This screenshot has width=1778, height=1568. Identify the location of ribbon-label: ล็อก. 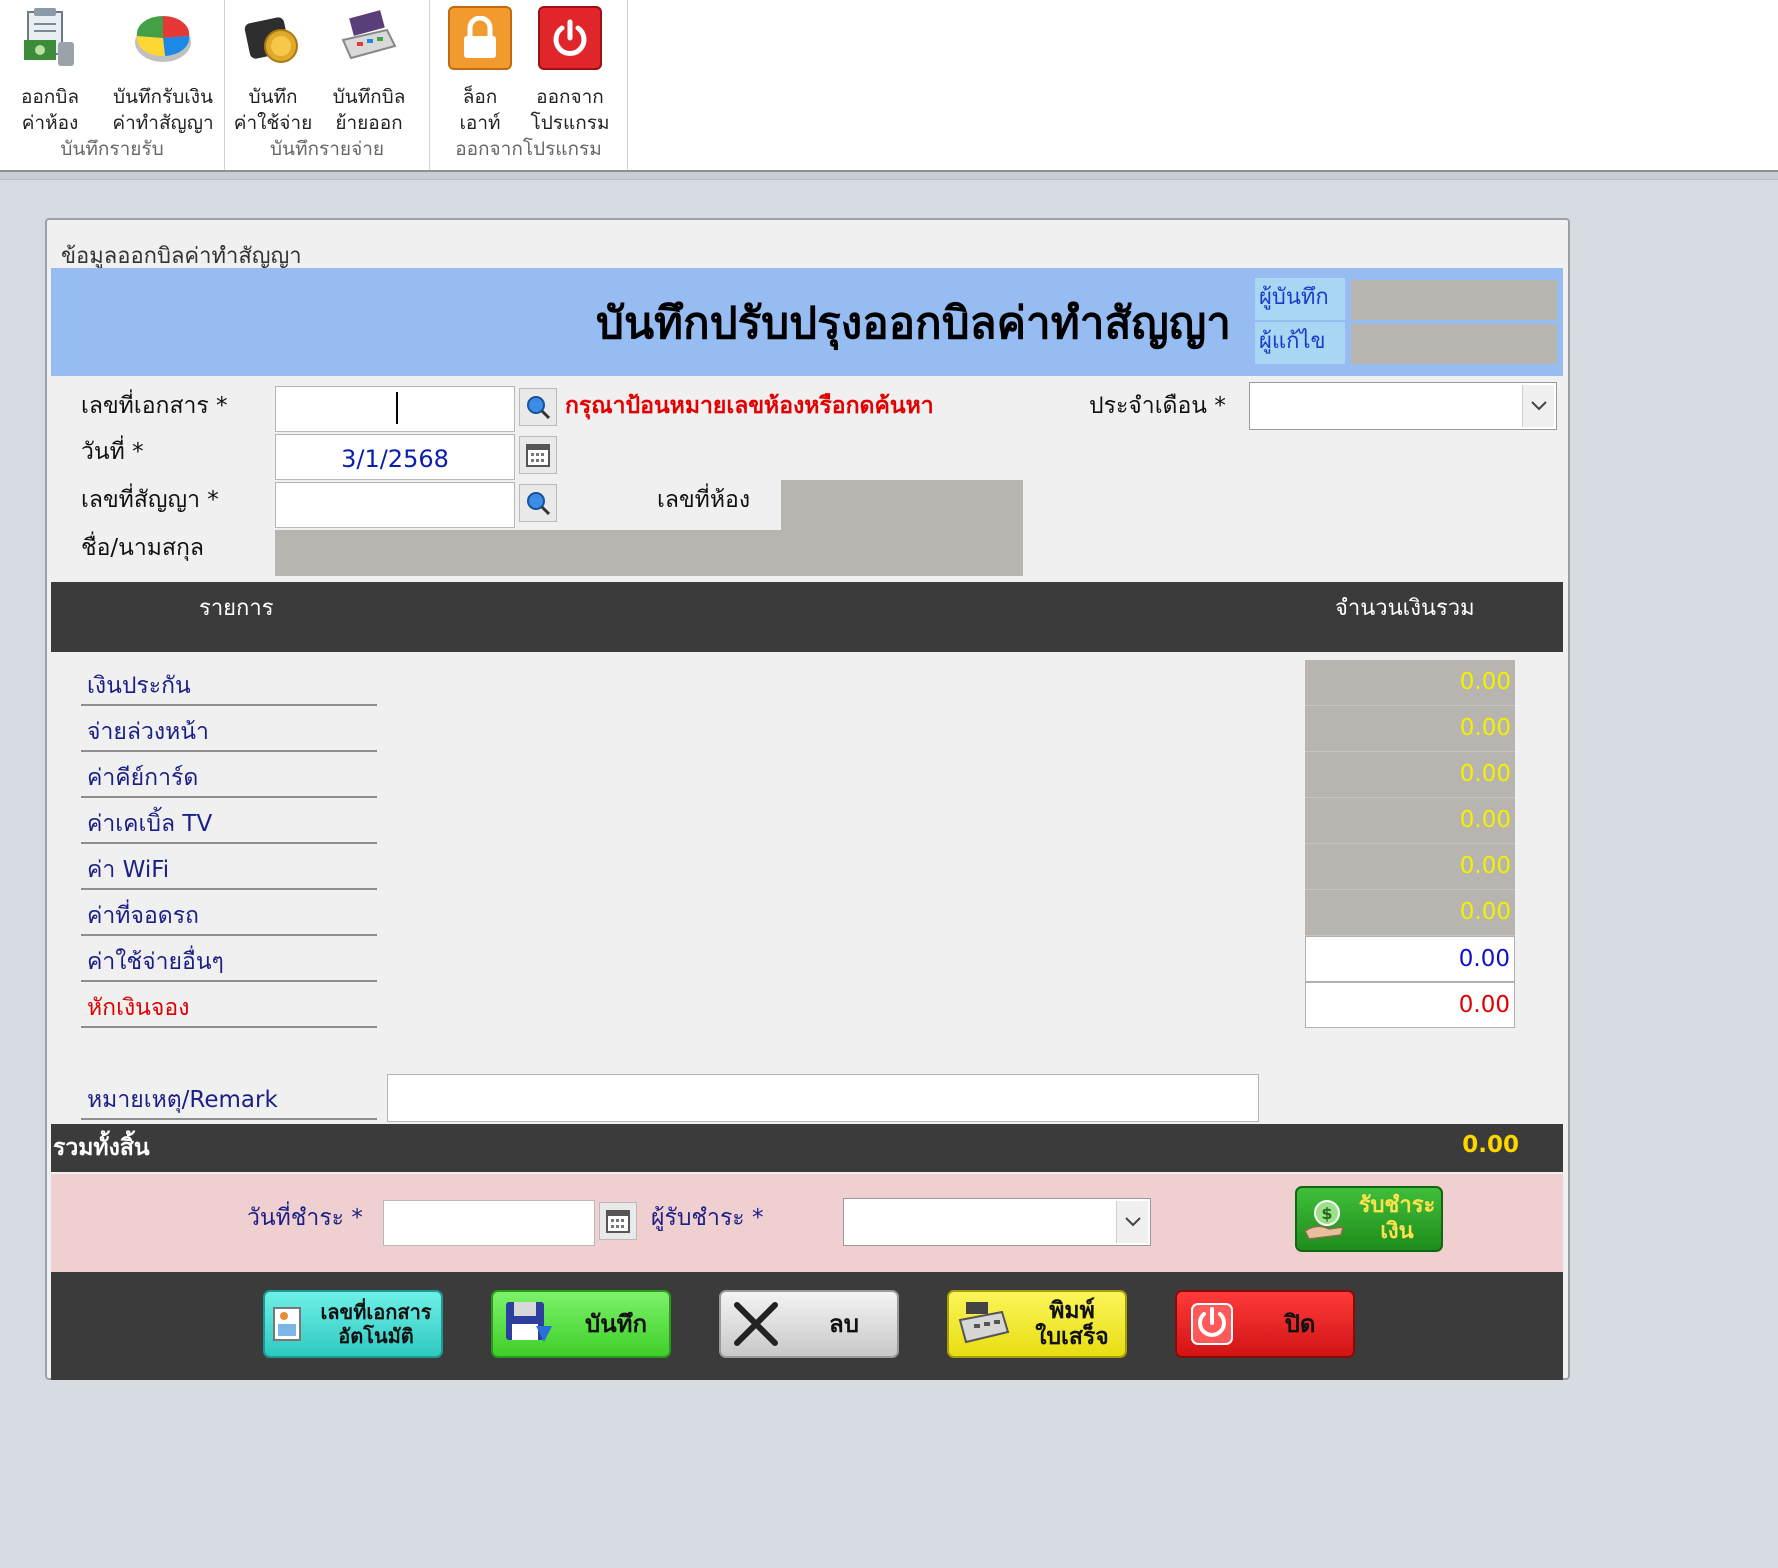
(480, 97).